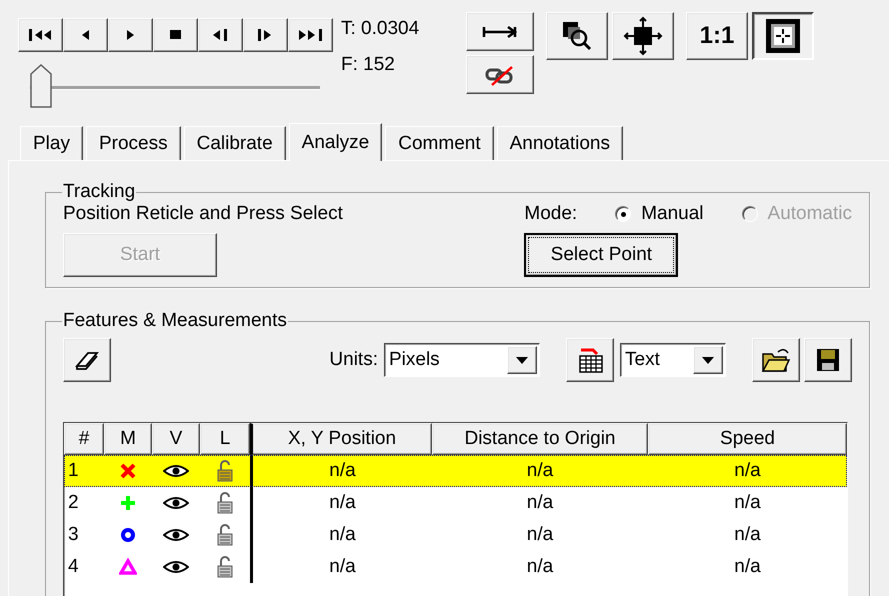 This screenshot has width=889, height=596. I want to click on column-header: Speed, so click(747, 439).